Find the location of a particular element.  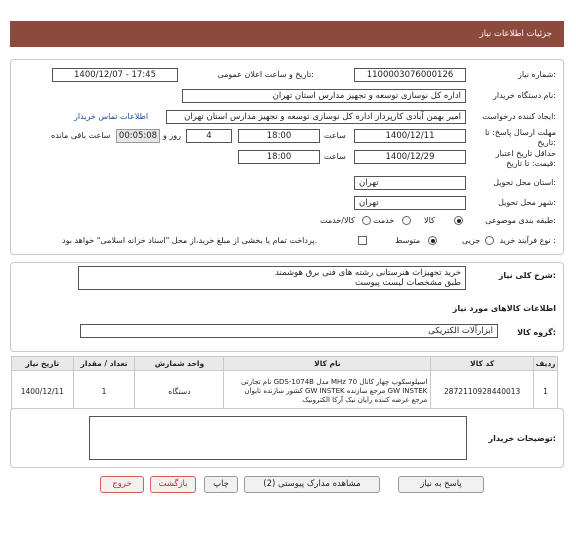

treasury-payment-checkbox is located at coordinates (362, 240).